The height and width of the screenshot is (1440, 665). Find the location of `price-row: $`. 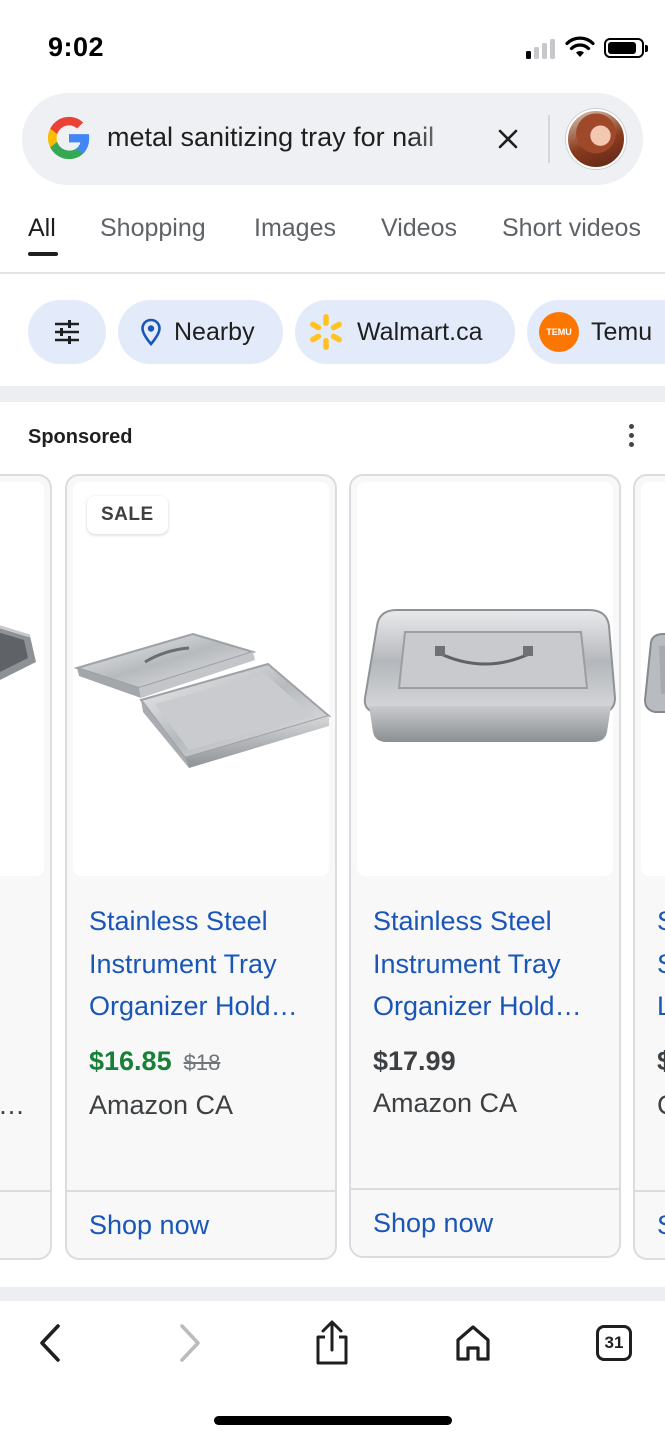

price-row: $ is located at coordinates (661, 1061).